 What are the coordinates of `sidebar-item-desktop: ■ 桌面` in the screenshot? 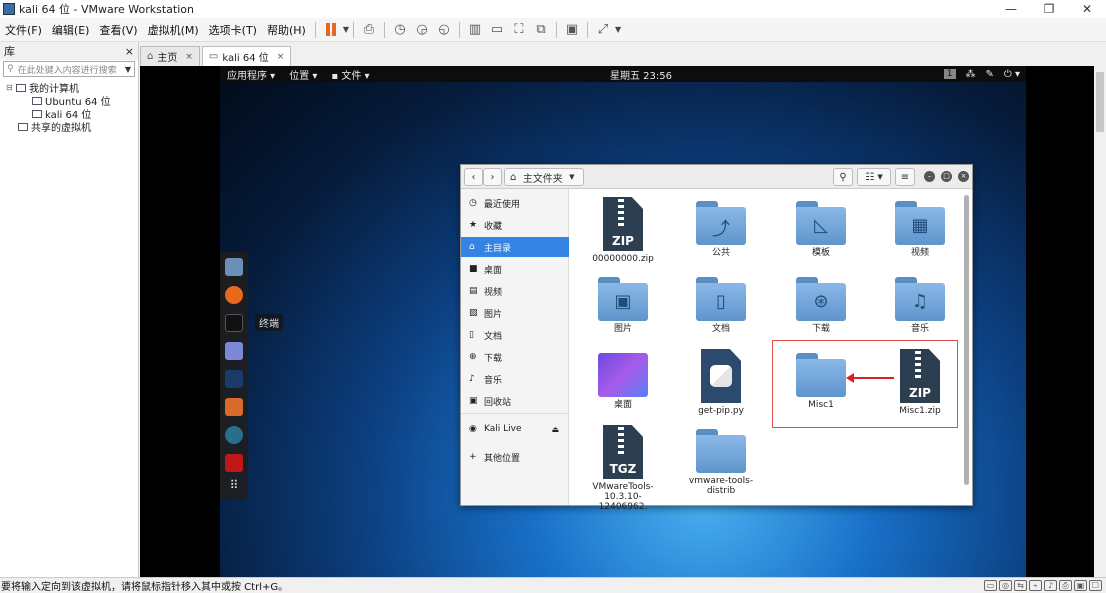 It's located at (515, 269).